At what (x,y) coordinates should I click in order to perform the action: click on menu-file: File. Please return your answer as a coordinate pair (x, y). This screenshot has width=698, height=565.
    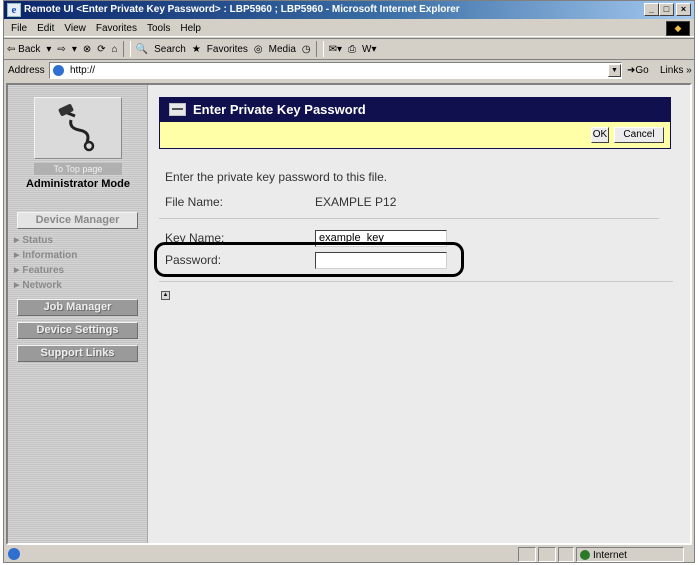
    Looking at the image, I should click on (18, 28).